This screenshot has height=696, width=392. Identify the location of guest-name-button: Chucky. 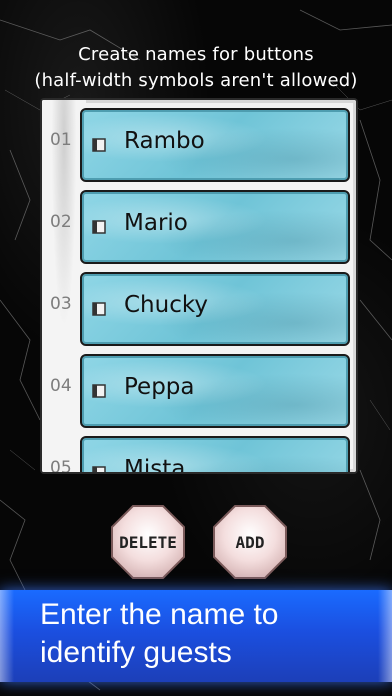
(215, 309).